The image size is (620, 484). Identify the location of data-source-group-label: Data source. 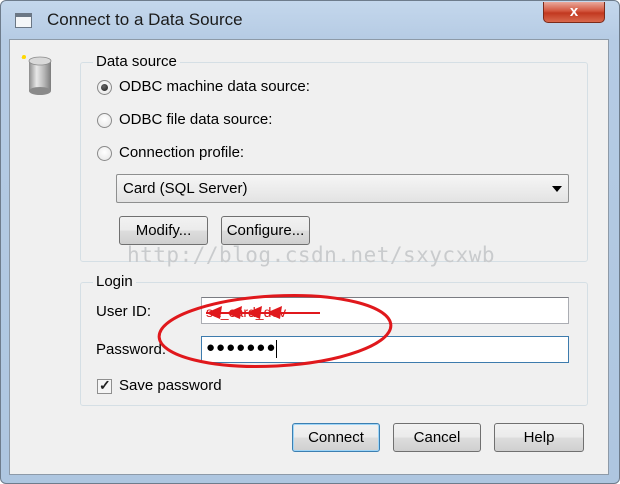
(136, 61).